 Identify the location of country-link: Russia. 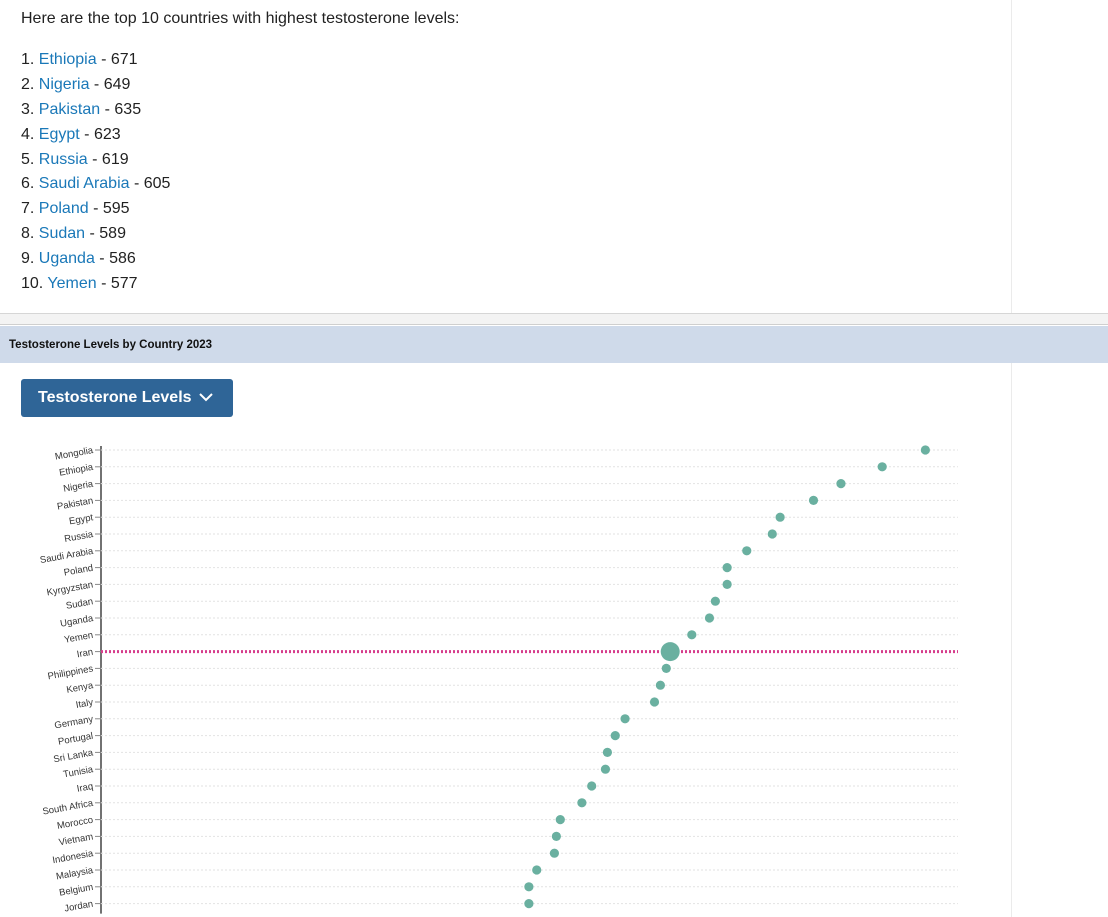
(63, 159).